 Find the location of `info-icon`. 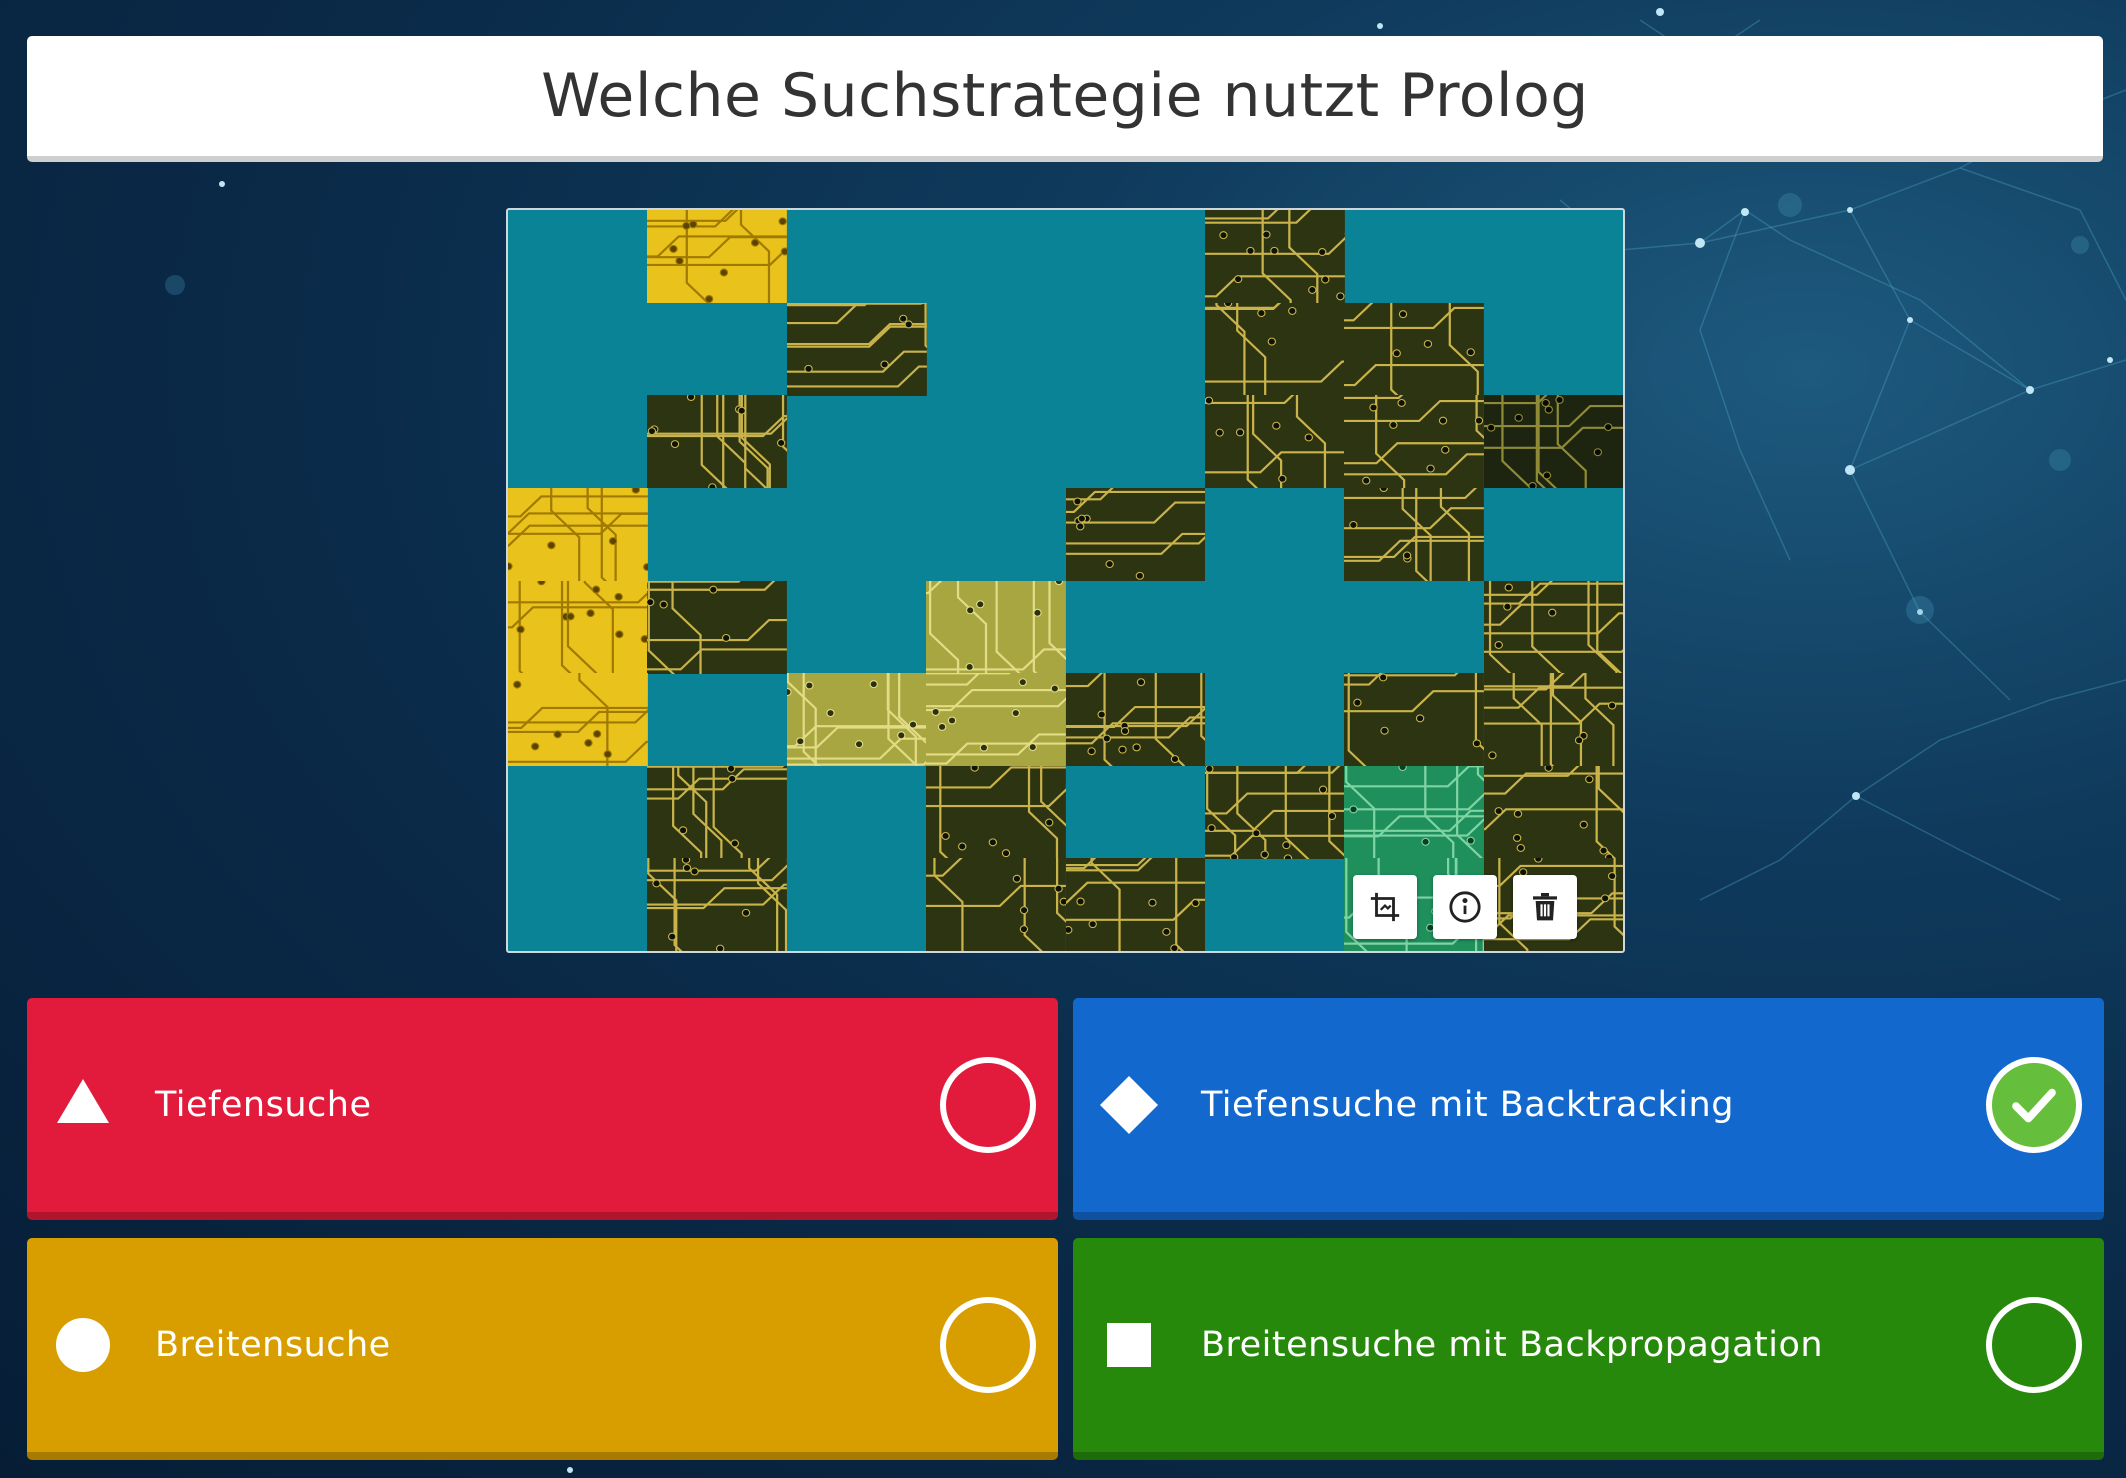

info-icon is located at coordinates (1465, 907).